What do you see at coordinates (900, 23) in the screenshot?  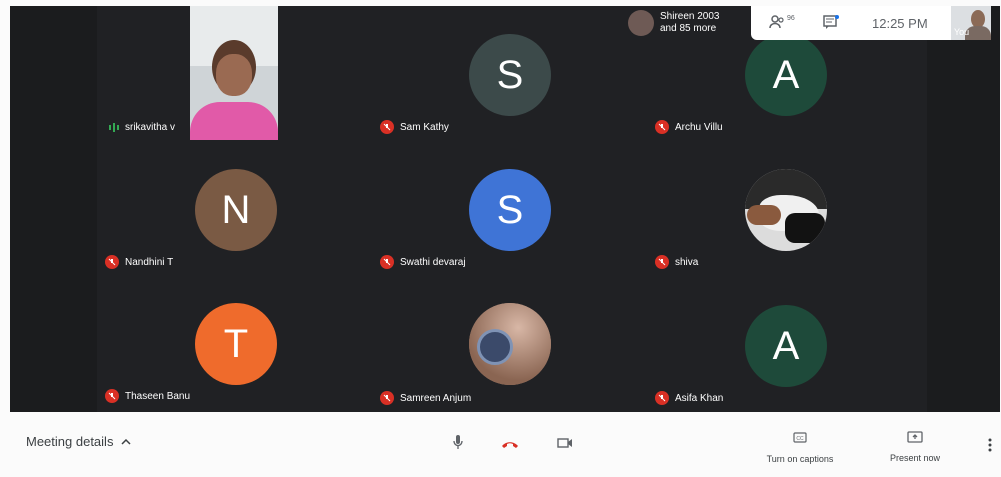 I see `meeting-clock: 12:25 PM` at bounding box center [900, 23].